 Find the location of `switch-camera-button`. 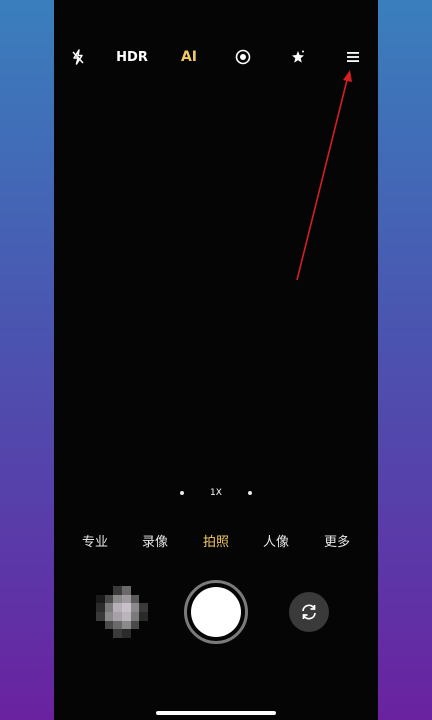

switch-camera-button is located at coordinates (309, 612).